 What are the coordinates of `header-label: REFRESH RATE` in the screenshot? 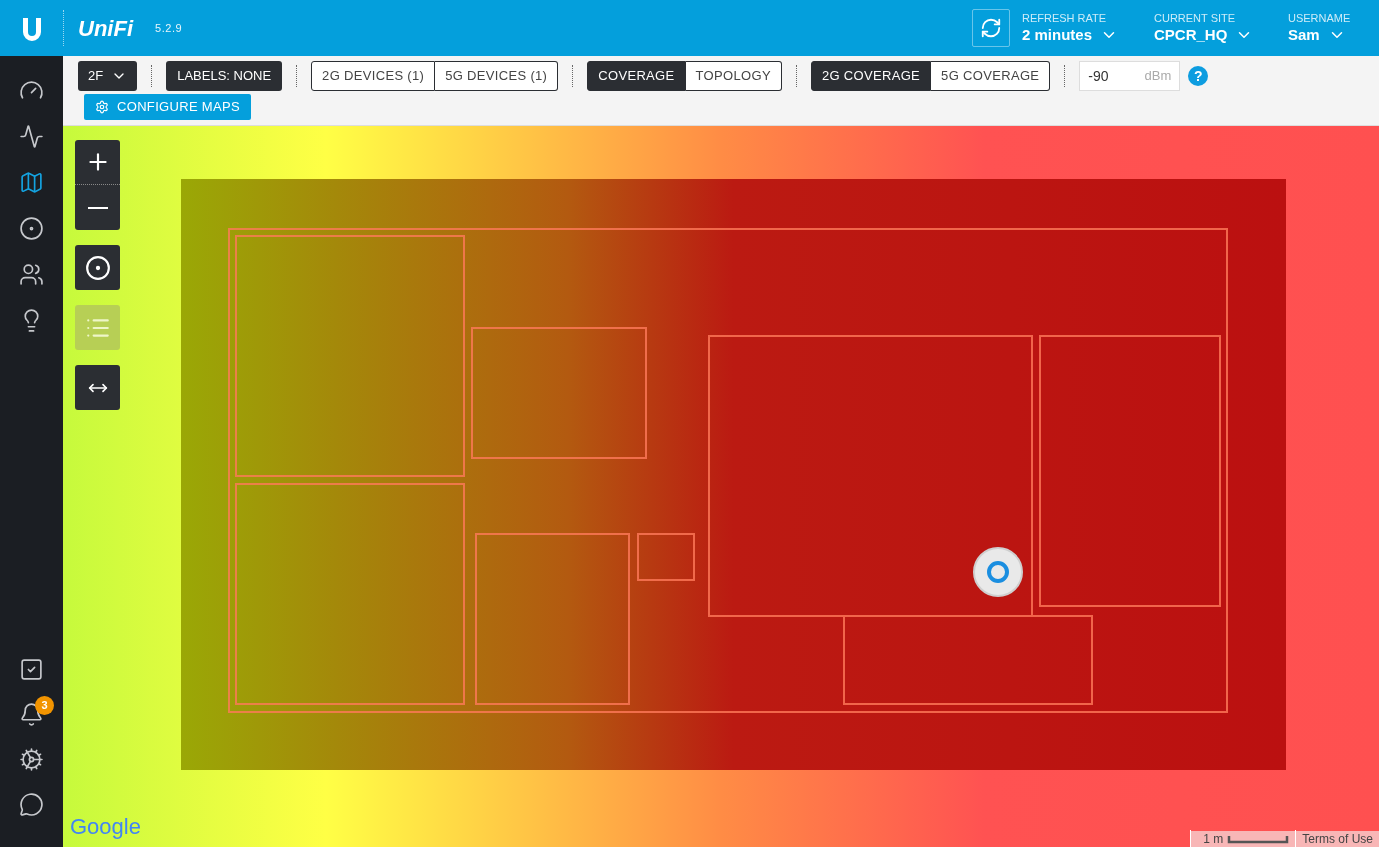 It's located at (1065, 18).